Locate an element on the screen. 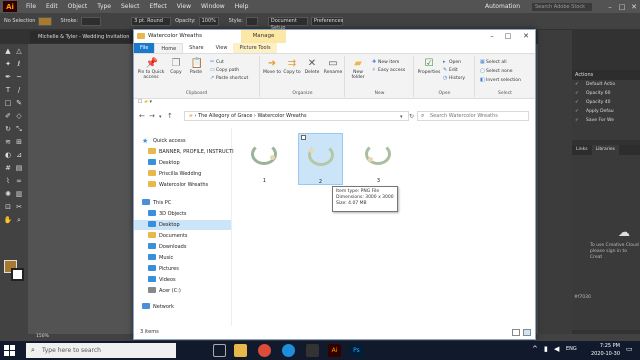 Image resolution: width=640 pixels, height=360 pixels. nav-item: Downloads is located at coordinates (167, 247).